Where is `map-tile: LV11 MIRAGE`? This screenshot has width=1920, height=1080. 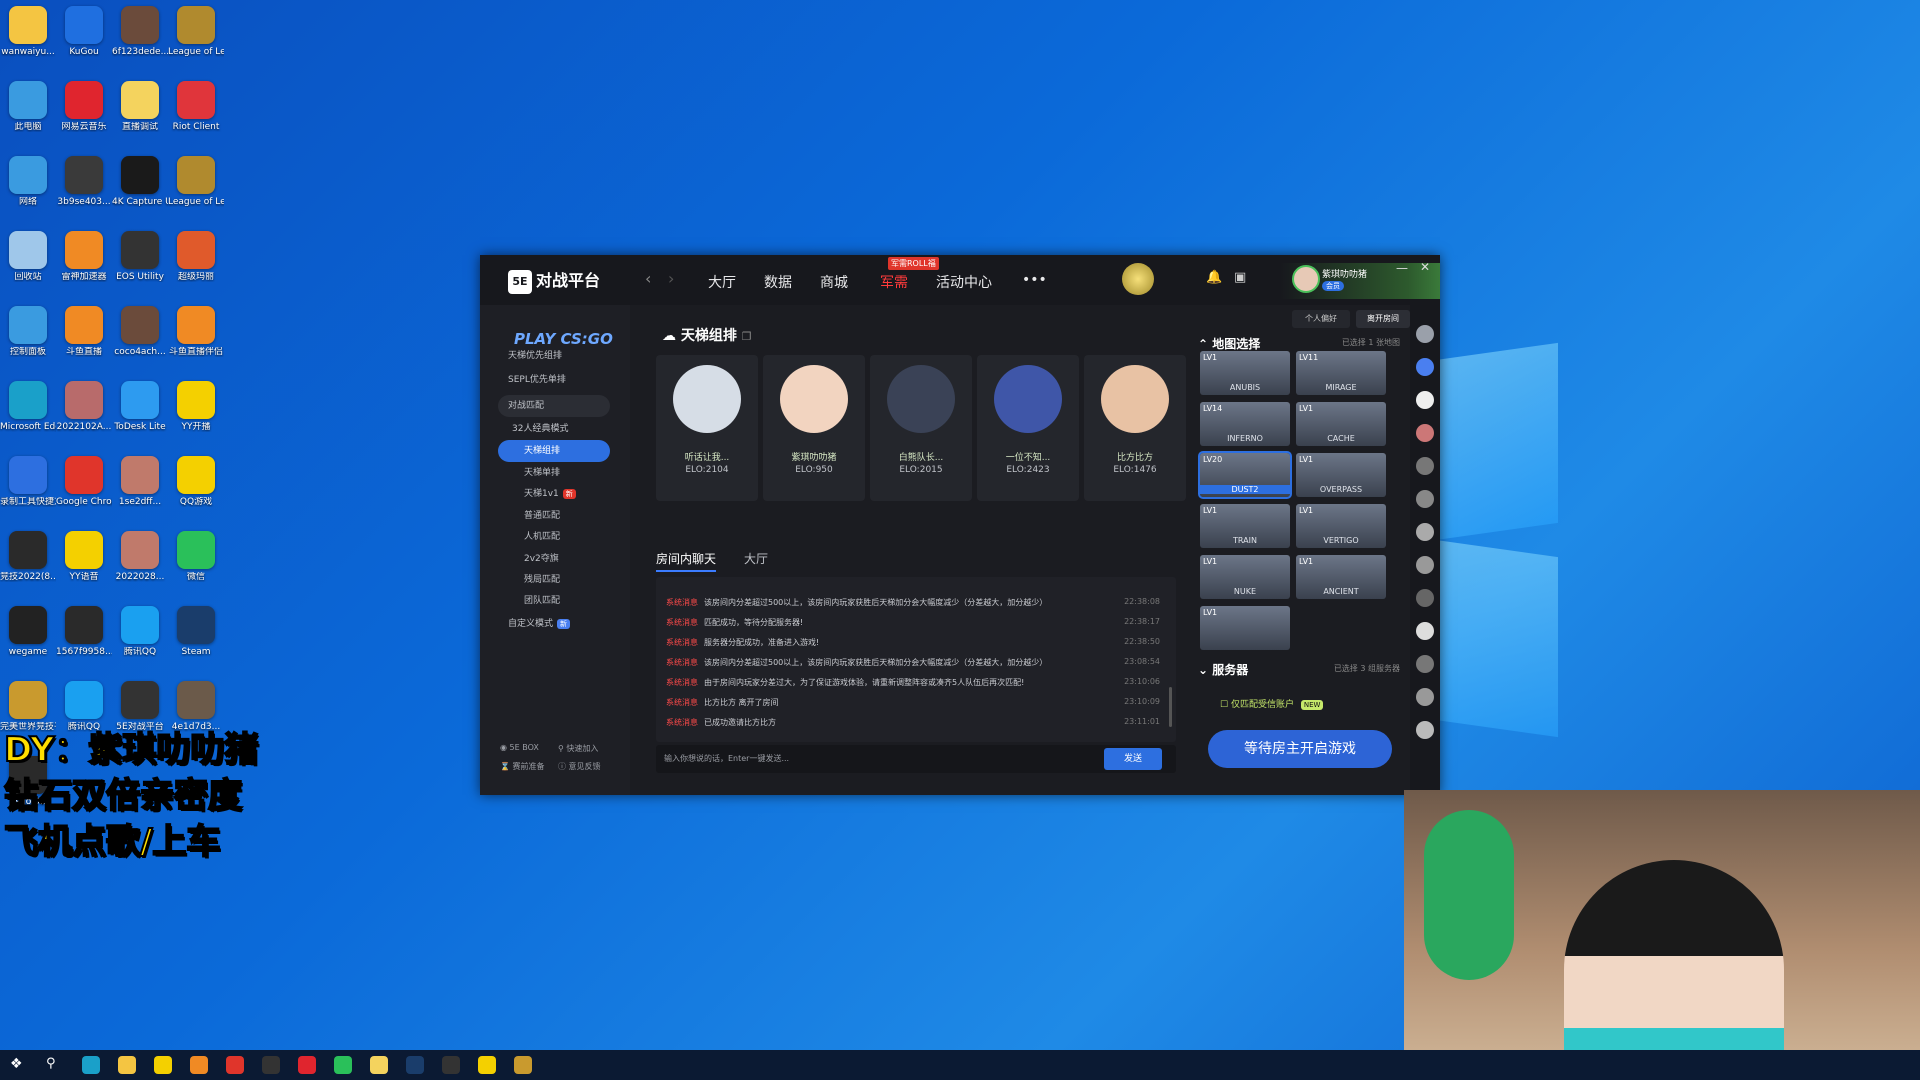 map-tile: LV11 MIRAGE is located at coordinates (1341, 373).